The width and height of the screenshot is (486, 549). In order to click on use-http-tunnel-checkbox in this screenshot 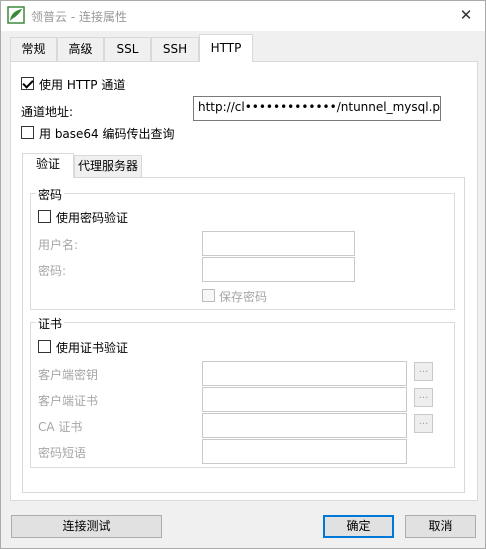, I will do `click(27, 83)`.